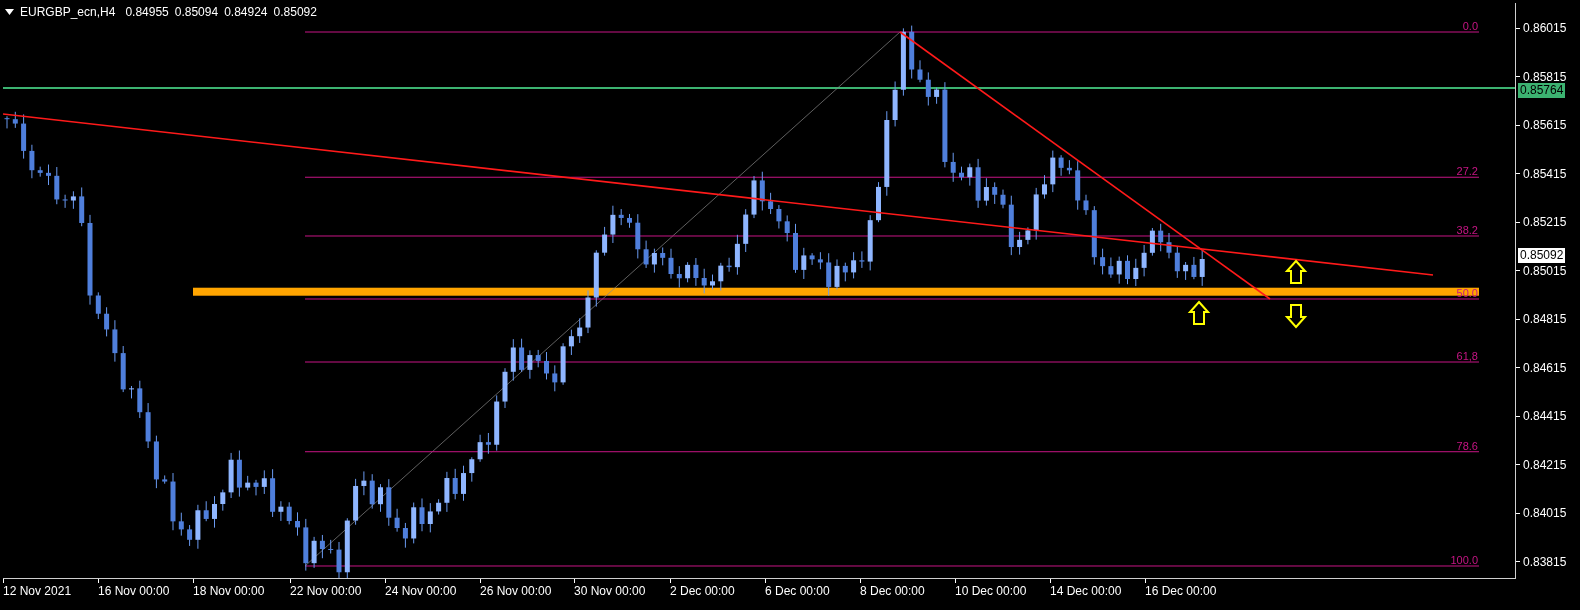 Image resolution: width=1580 pixels, height=610 pixels. What do you see at coordinates (892, 591) in the screenshot?
I see `time-tick-label: 8 Dec 00:00` at bounding box center [892, 591].